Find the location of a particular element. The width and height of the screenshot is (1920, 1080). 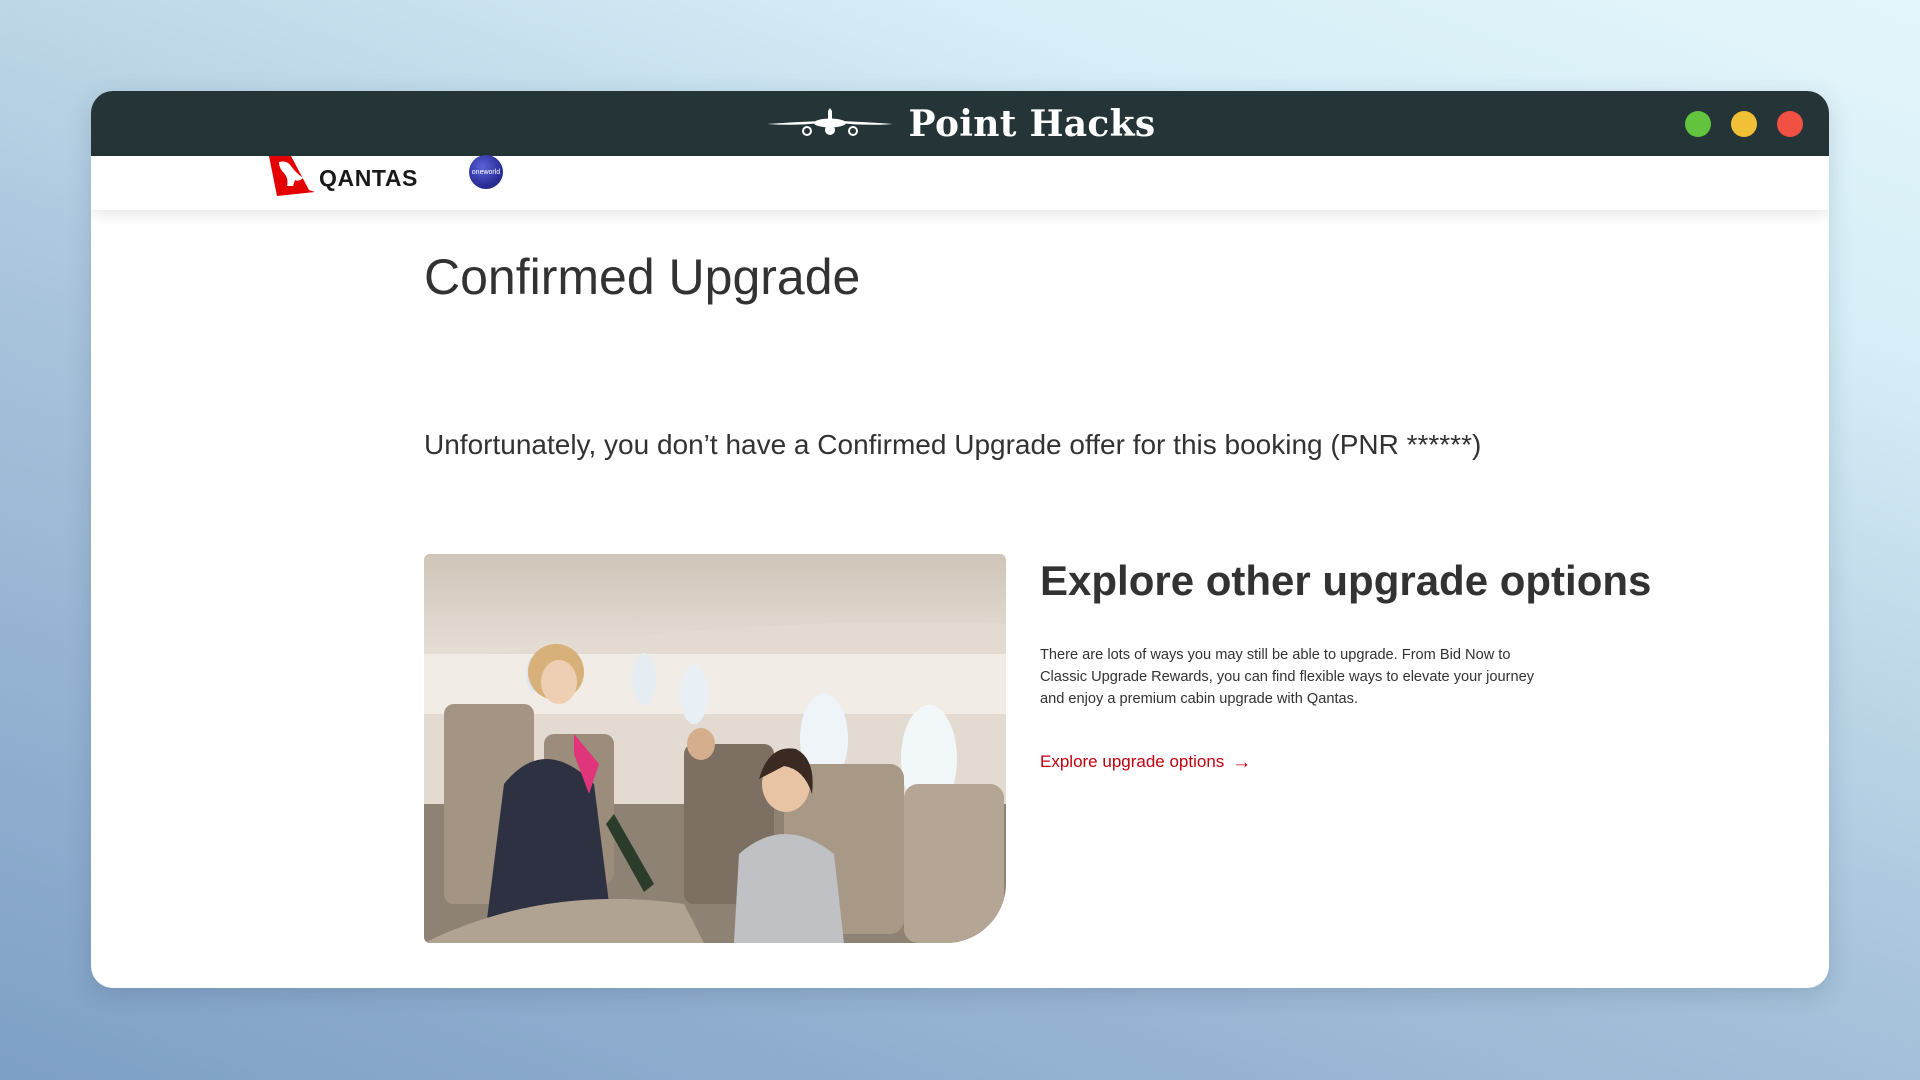

qantas-wordmark: QANTAS is located at coordinates (369, 177).